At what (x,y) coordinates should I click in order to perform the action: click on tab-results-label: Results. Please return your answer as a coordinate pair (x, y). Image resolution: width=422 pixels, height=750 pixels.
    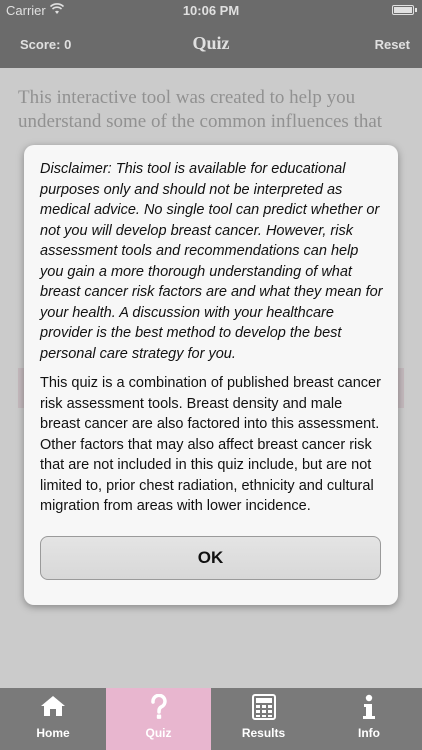
    Looking at the image, I should click on (263, 733).